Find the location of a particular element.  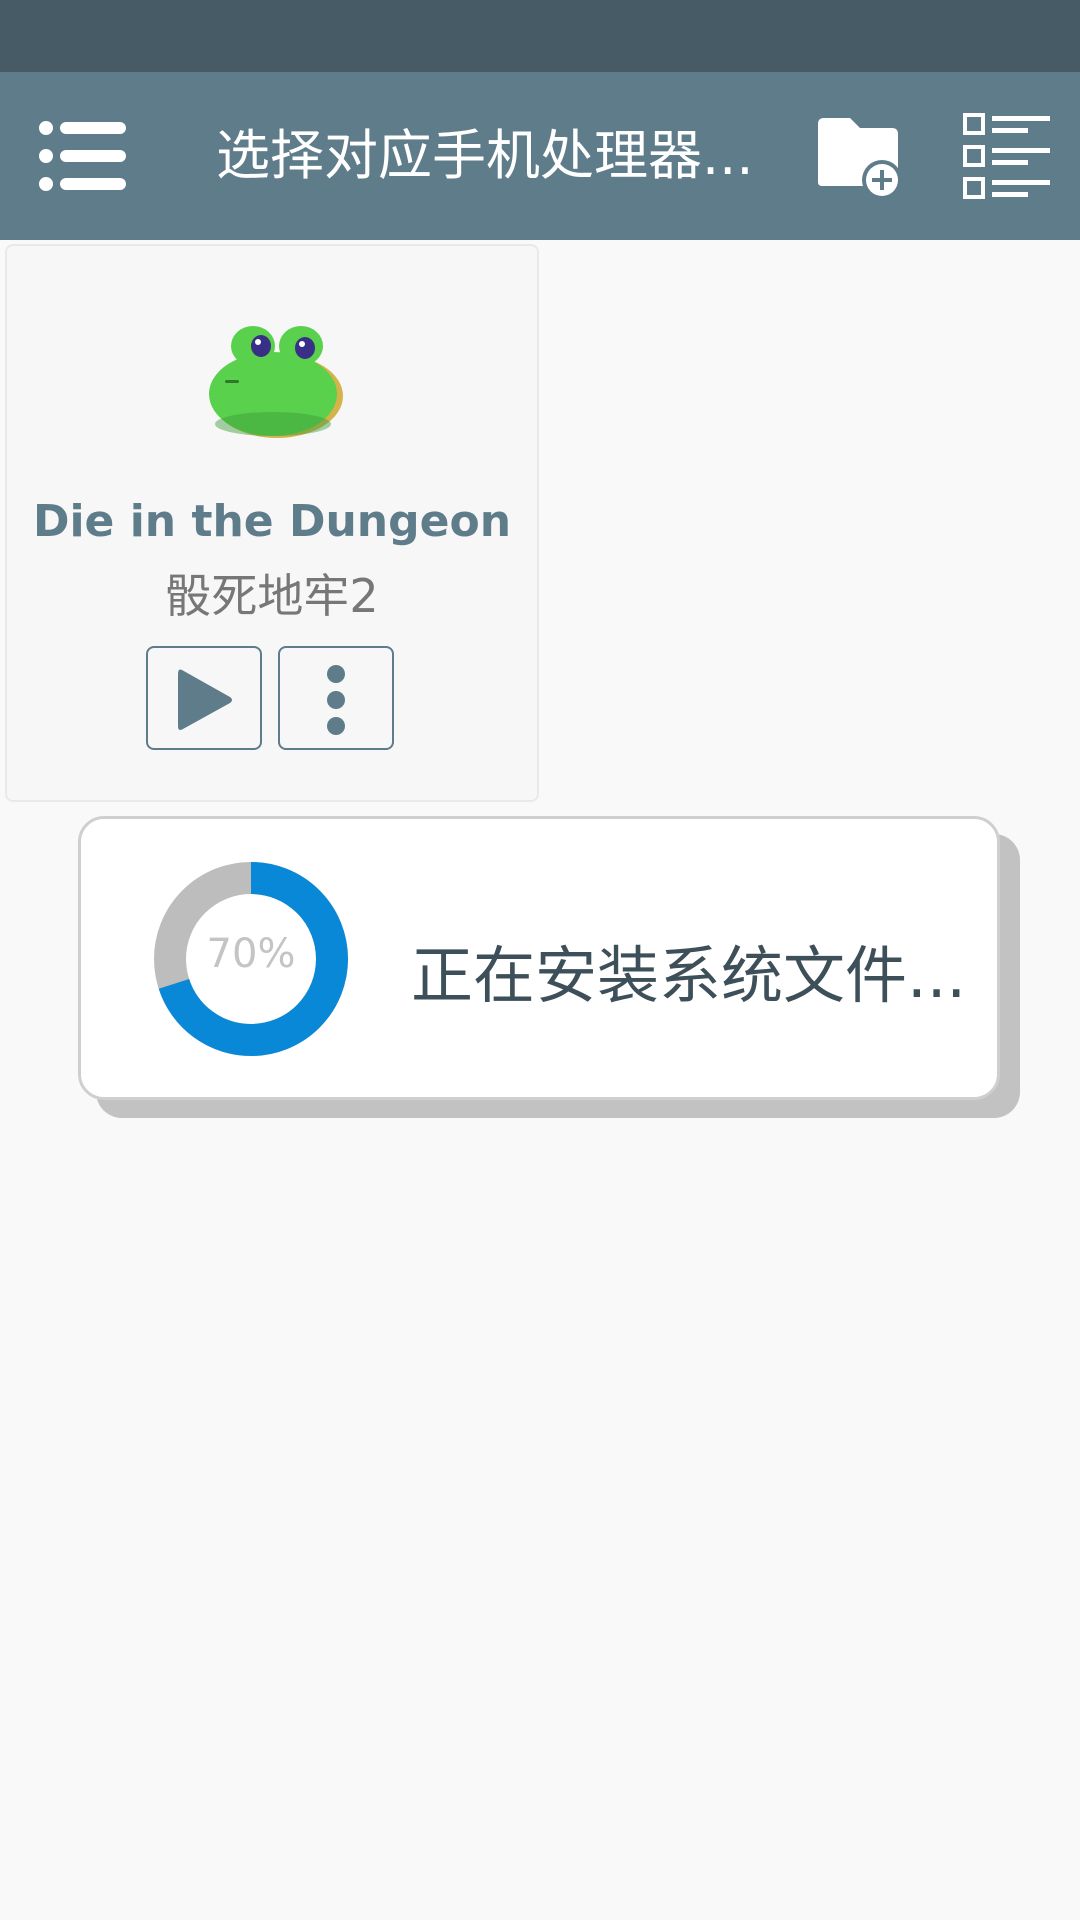

frog-icon is located at coordinates (275, 381).